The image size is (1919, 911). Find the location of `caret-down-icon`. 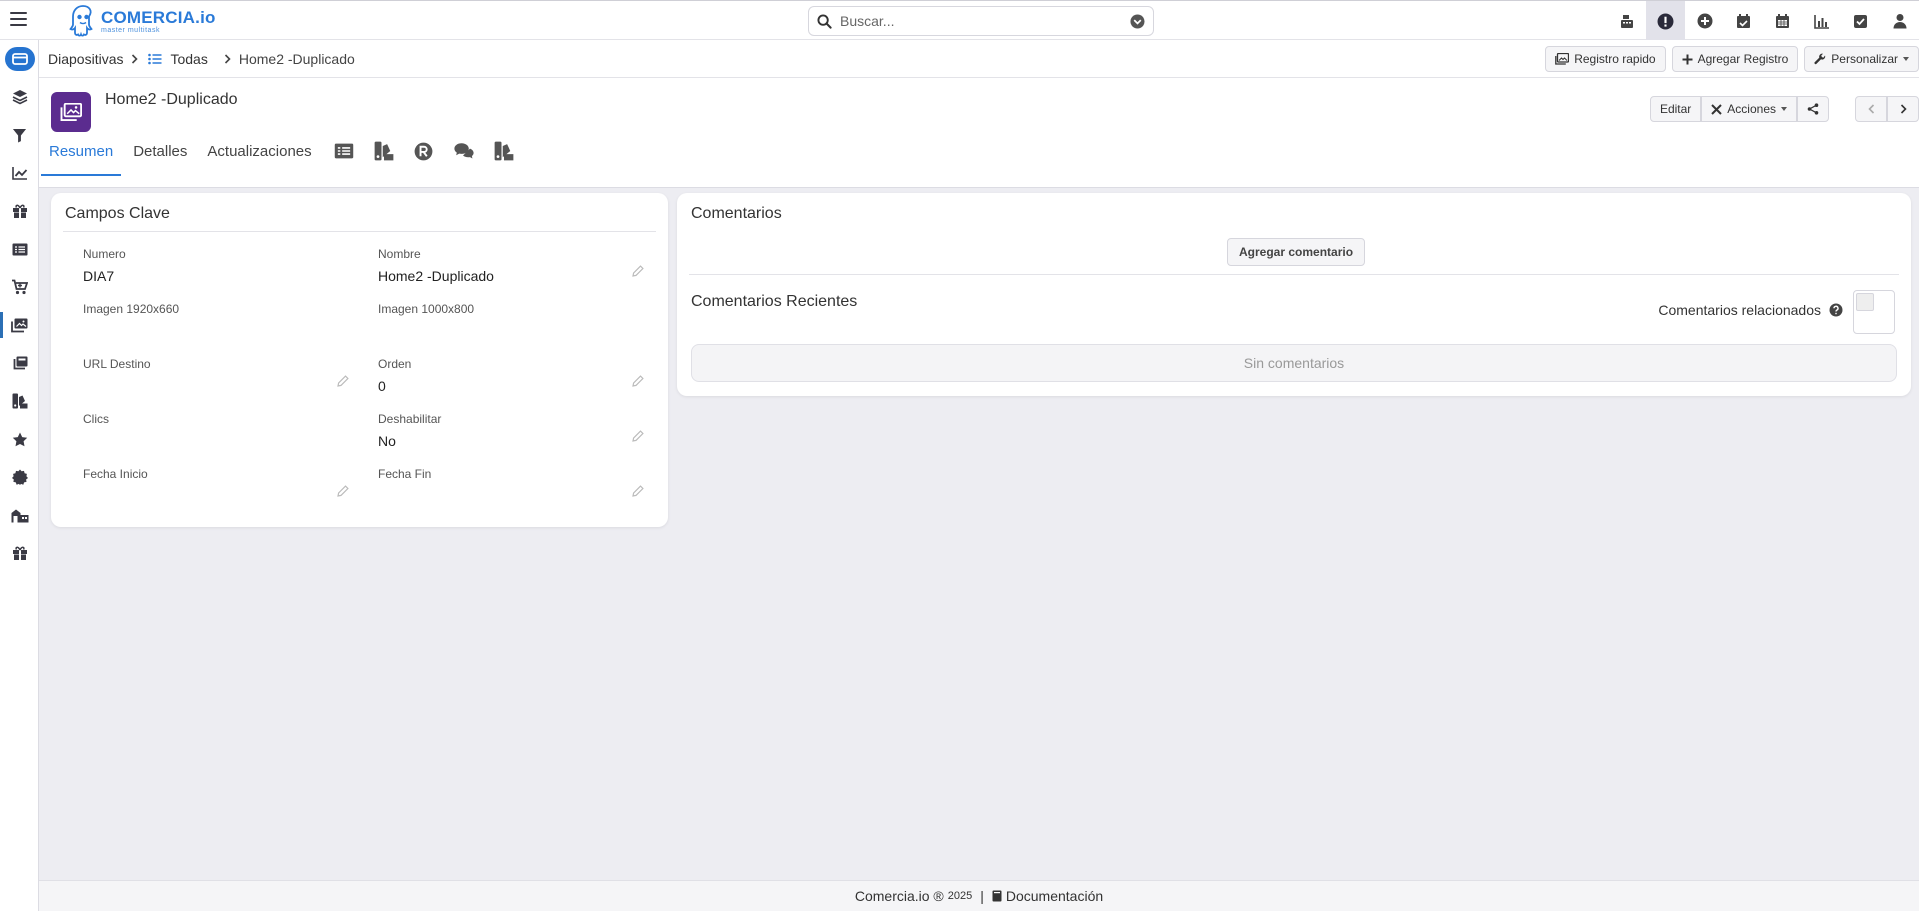

caret-down-icon is located at coordinates (1906, 59).